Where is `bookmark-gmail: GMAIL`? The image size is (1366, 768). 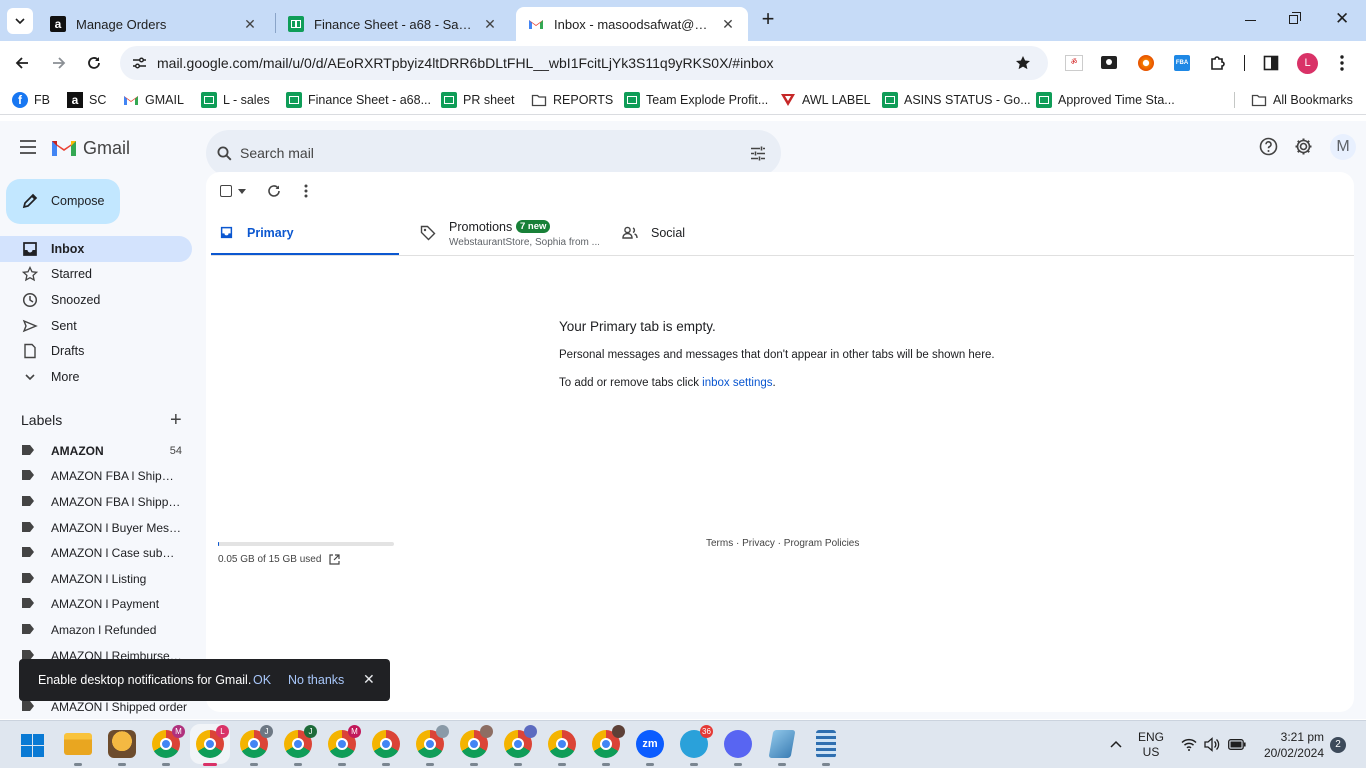 bookmark-gmail: GMAIL is located at coordinates (153, 100).